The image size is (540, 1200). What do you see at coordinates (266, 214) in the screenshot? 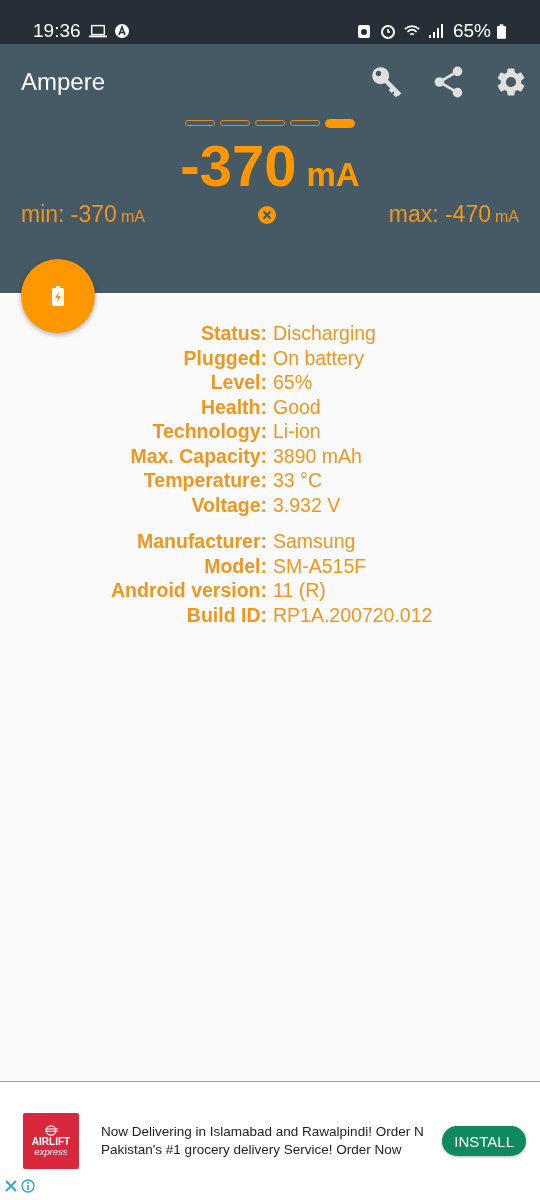
I see `reset-icon` at bounding box center [266, 214].